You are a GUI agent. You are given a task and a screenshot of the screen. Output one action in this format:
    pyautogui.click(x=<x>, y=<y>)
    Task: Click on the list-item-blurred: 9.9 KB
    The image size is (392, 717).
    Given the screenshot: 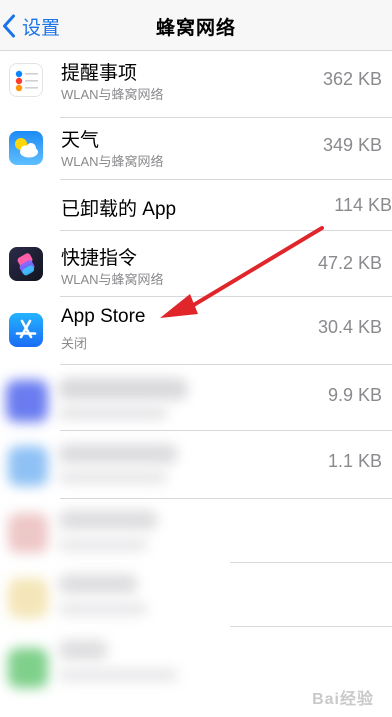 What is the action you would take?
    pyautogui.click(x=196, y=398)
    